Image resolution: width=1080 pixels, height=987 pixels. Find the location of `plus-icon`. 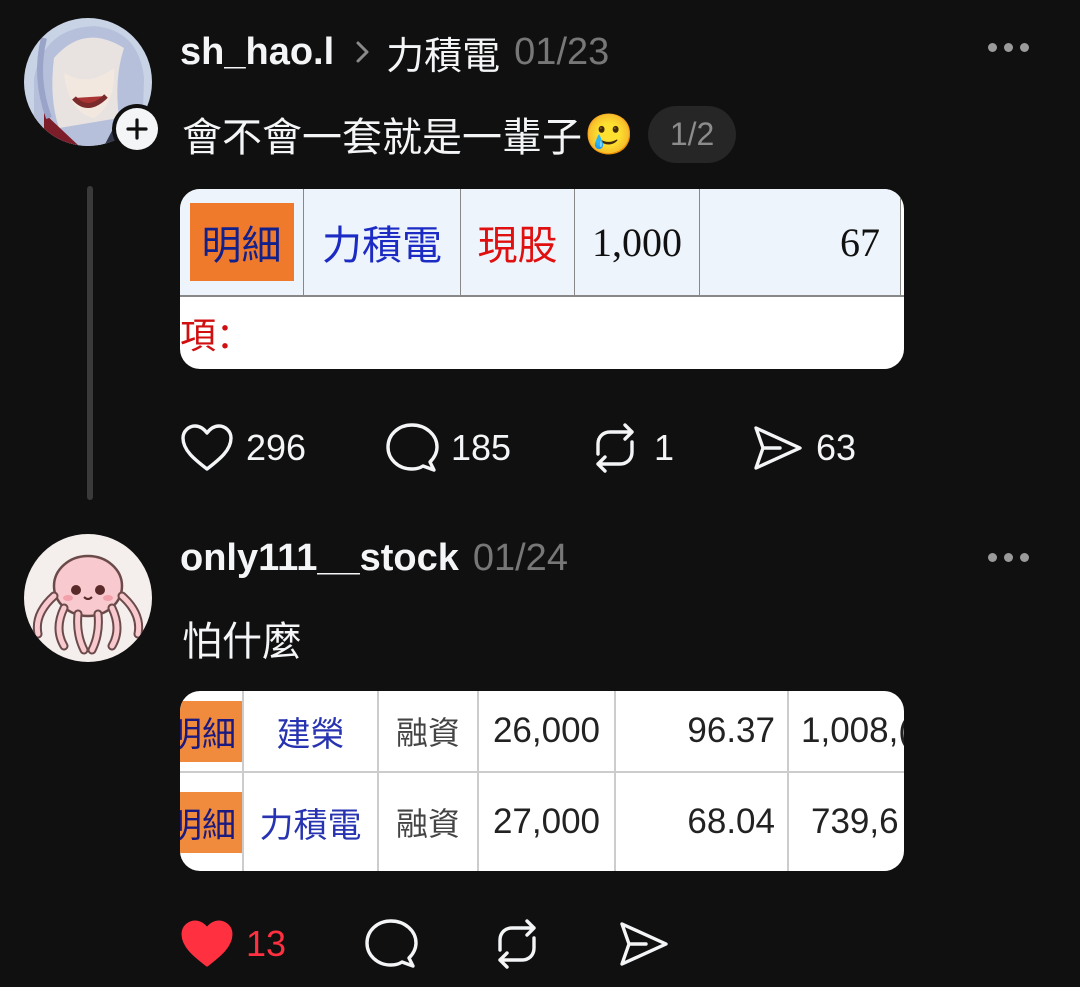

plus-icon is located at coordinates (137, 129).